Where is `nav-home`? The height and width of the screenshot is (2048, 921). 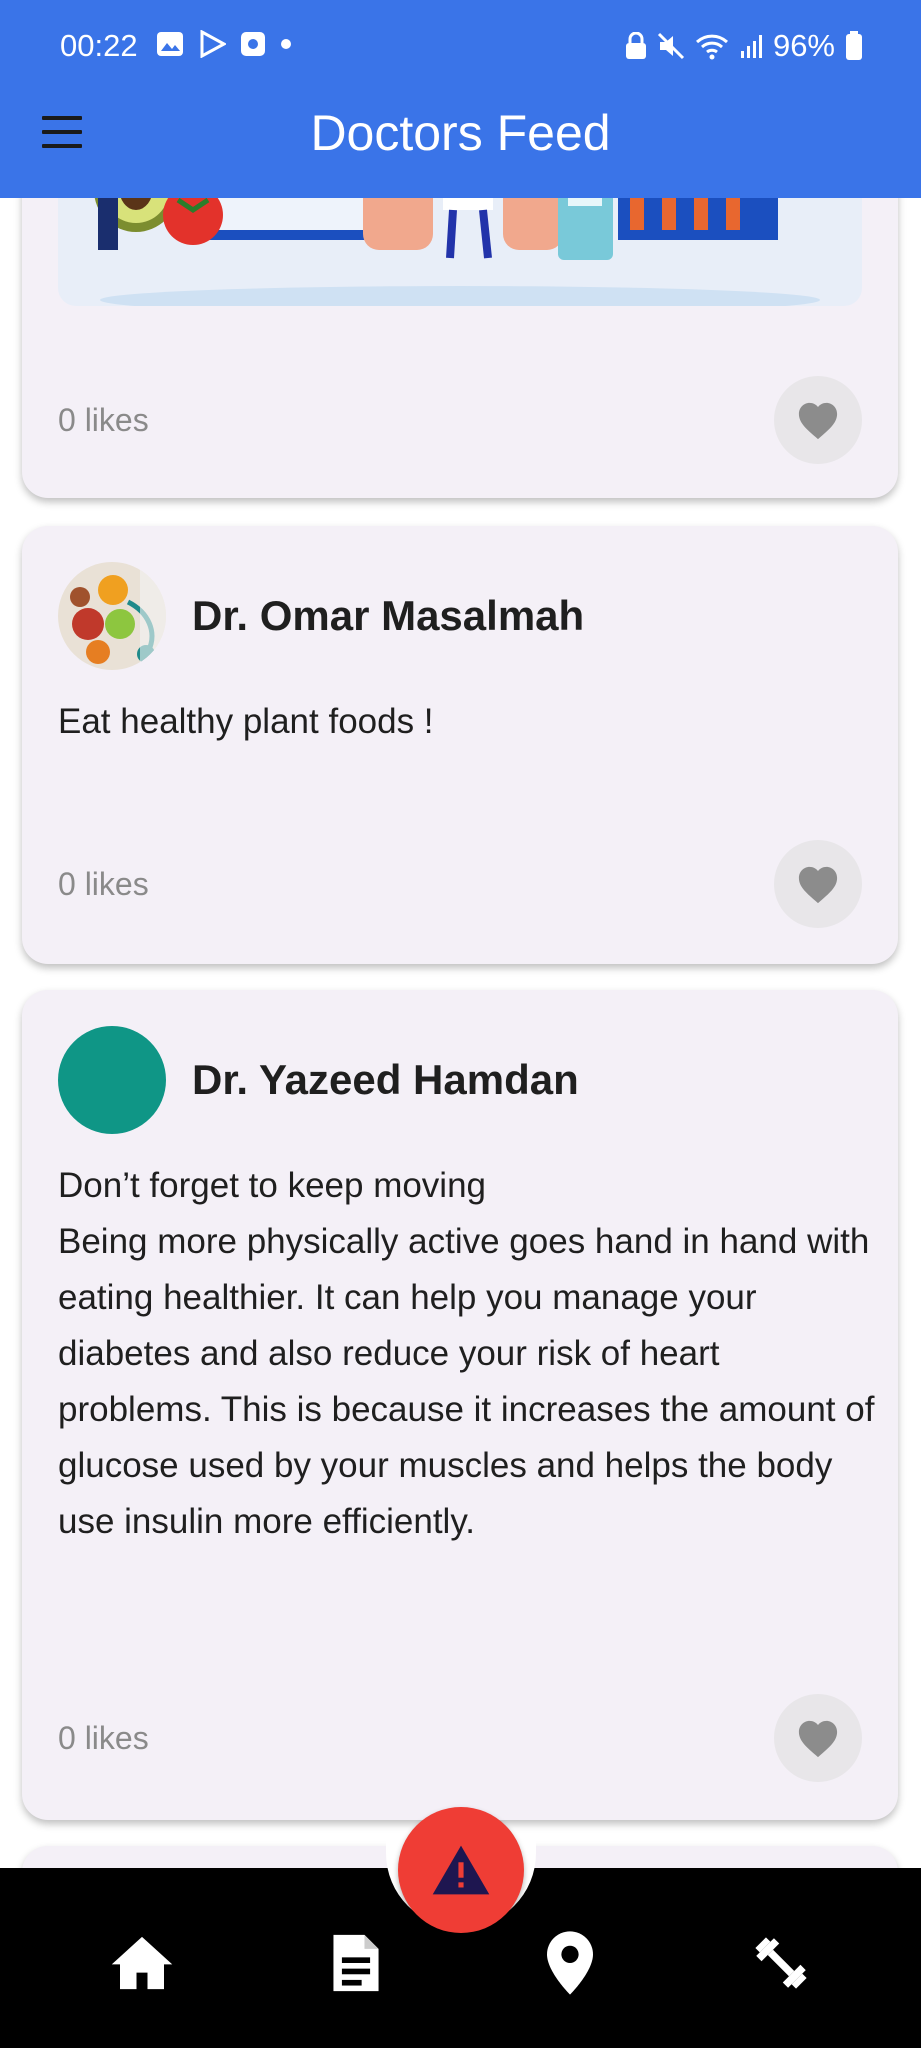
nav-home is located at coordinates (142, 1963).